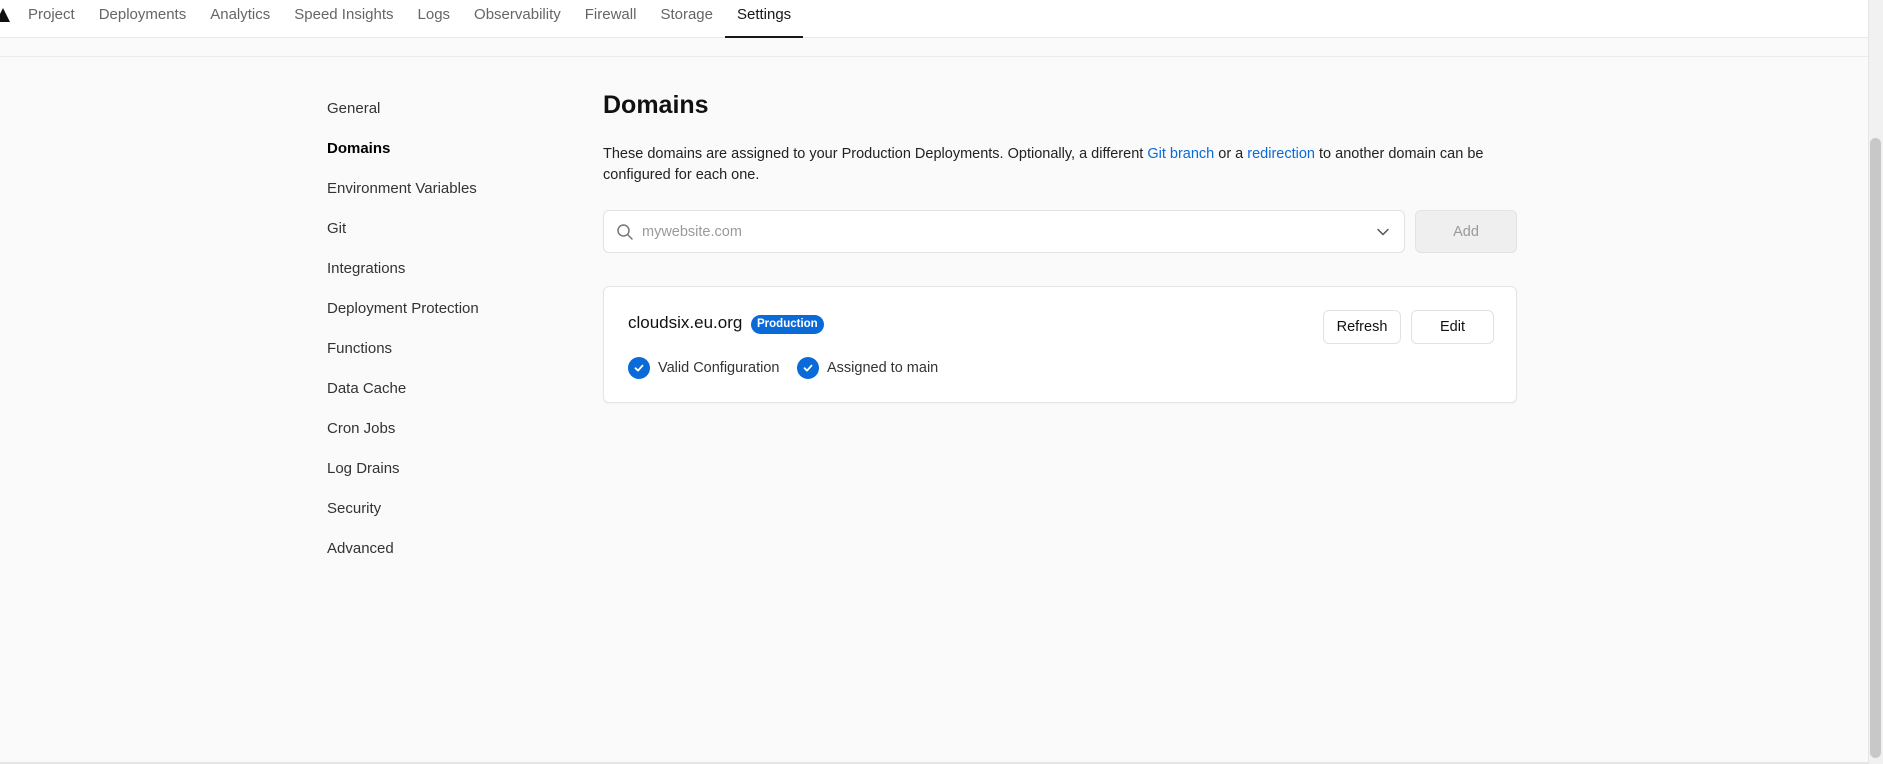 The width and height of the screenshot is (1883, 764). What do you see at coordinates (787, 324) in the screenshot?
I see `production-badge: Production` at bounding box center [787, 324].